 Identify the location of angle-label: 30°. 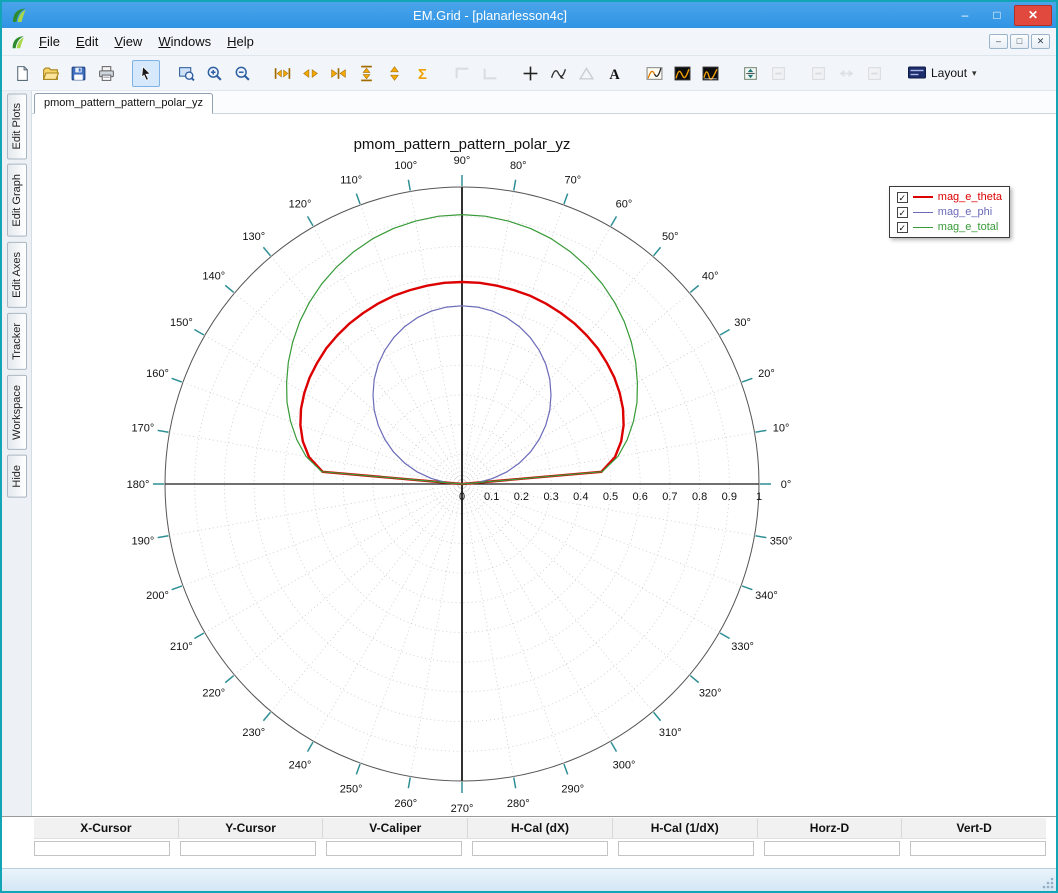
(742, 323).